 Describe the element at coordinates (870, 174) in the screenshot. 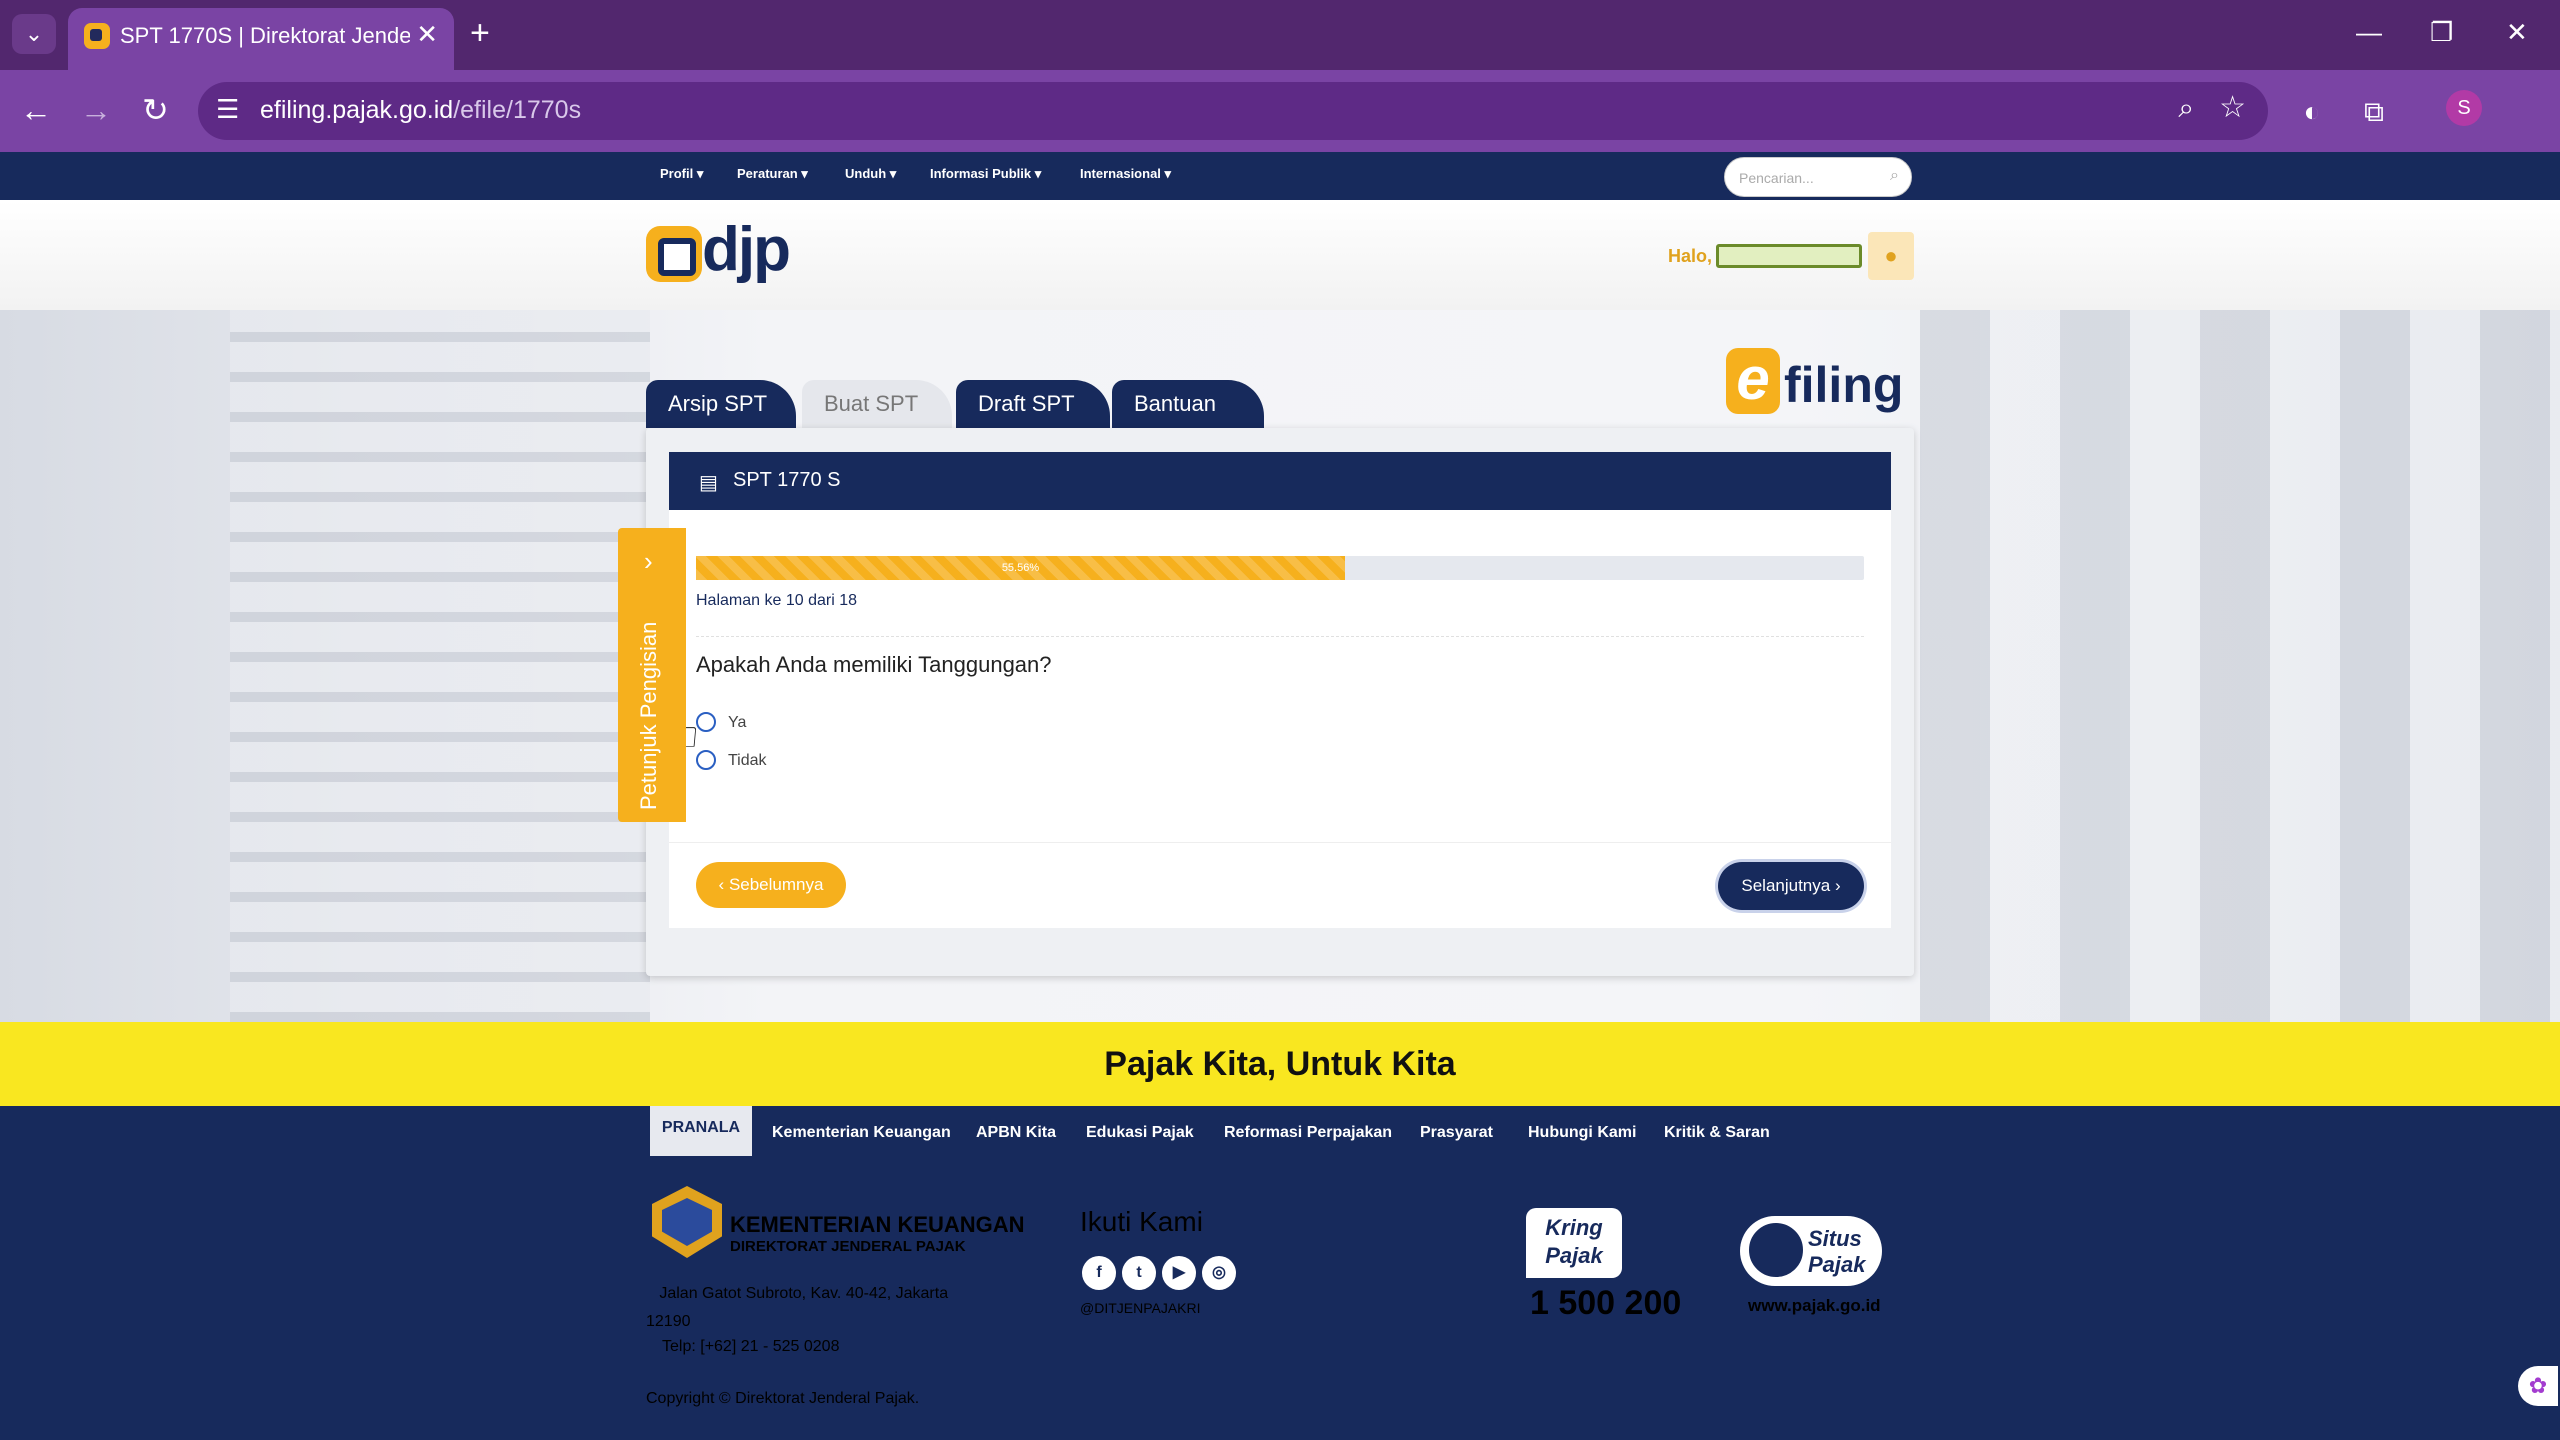

I see `nav-unduh: Unduh ▾` at that location.